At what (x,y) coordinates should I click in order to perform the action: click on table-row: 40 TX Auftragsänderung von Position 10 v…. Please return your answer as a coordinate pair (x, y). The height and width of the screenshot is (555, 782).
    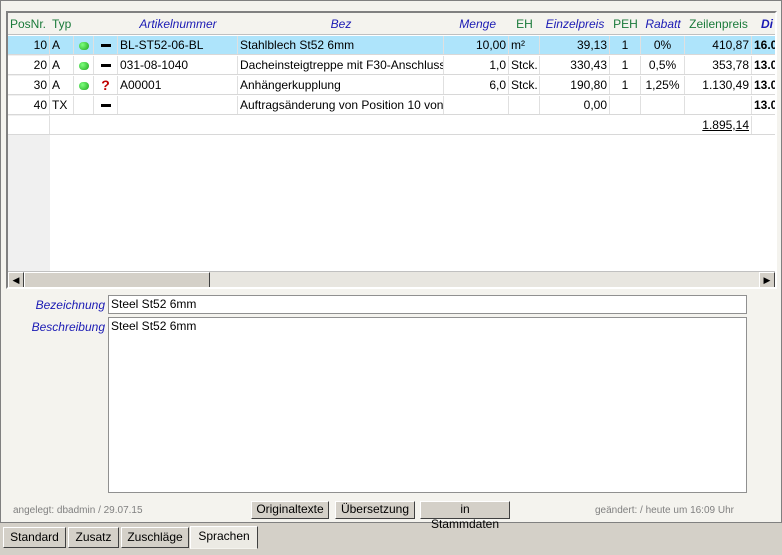
    Looking at the image, I should click on (391, 105).